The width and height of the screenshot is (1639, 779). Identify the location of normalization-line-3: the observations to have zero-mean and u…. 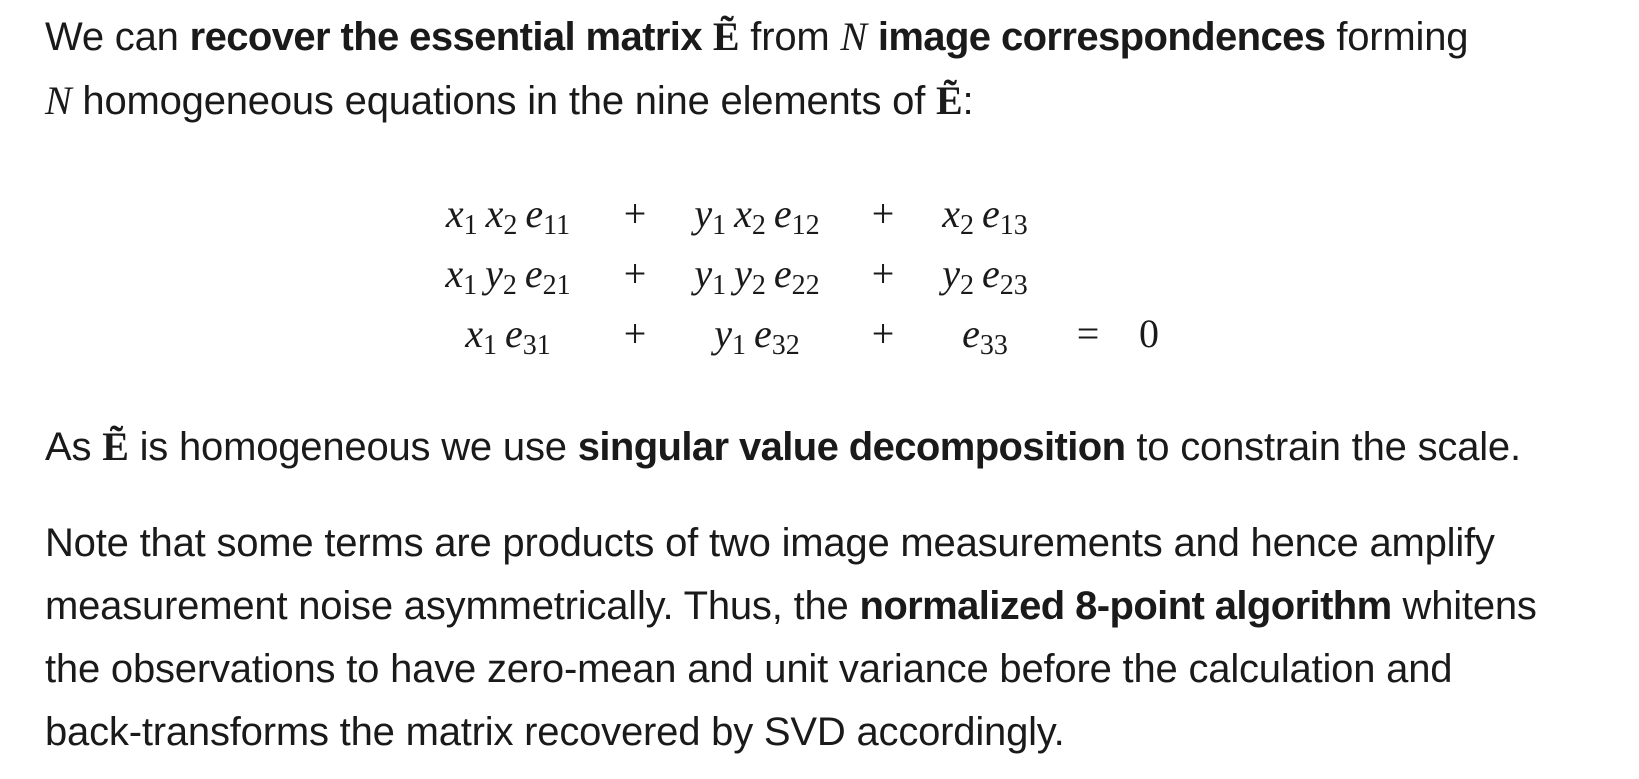
(749, 669).